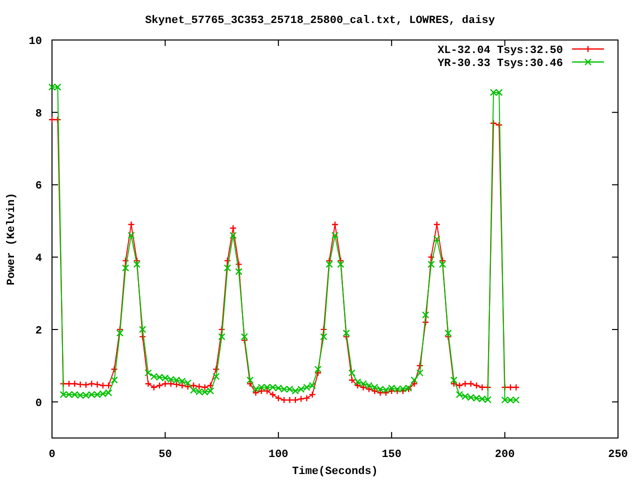 The width and height of the screenshot is (640, 480). What do you see at coordinates (320, 21) in the screenshot?
I see `chart-title: Skynet_57765_3C353_25718_25800_cal.txt, LOWRES, daisy` at bounding box center [320, 21].